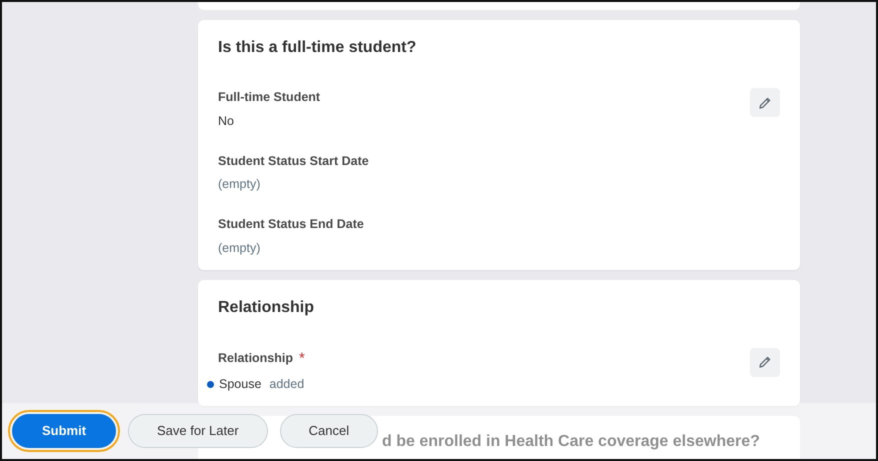 This screenshot has height=461, width=878. What do you see at coordinates (291, 224) in the screenshot?
I see `field-label: Student Status End Date` at bounding box center [291, 224].